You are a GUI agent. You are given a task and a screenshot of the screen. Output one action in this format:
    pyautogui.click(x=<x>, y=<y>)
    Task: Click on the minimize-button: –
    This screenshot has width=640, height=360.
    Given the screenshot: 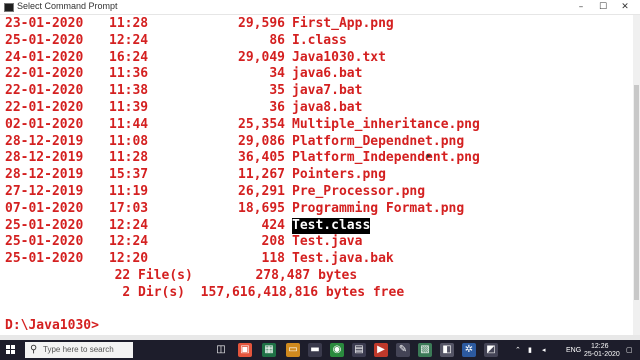 What is the action you would take?
    pyautogui.click(x=581, y=7)
    